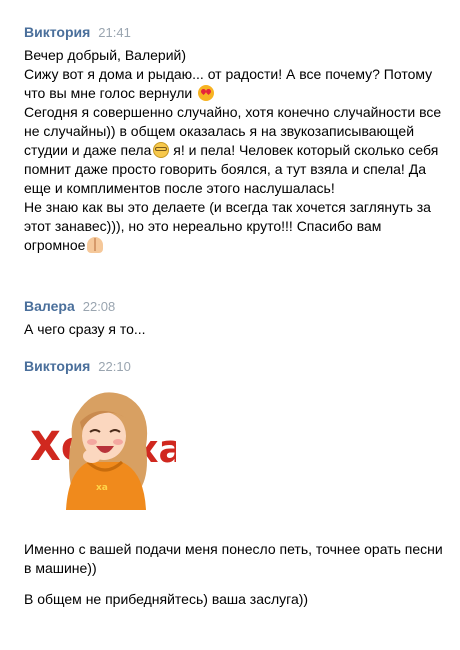 This screenshot has width=460, height=650. What do you see at coordinates (114, 32) in the screenshot?
I see `message-time: 21:41` at bounding box center [114, 32].